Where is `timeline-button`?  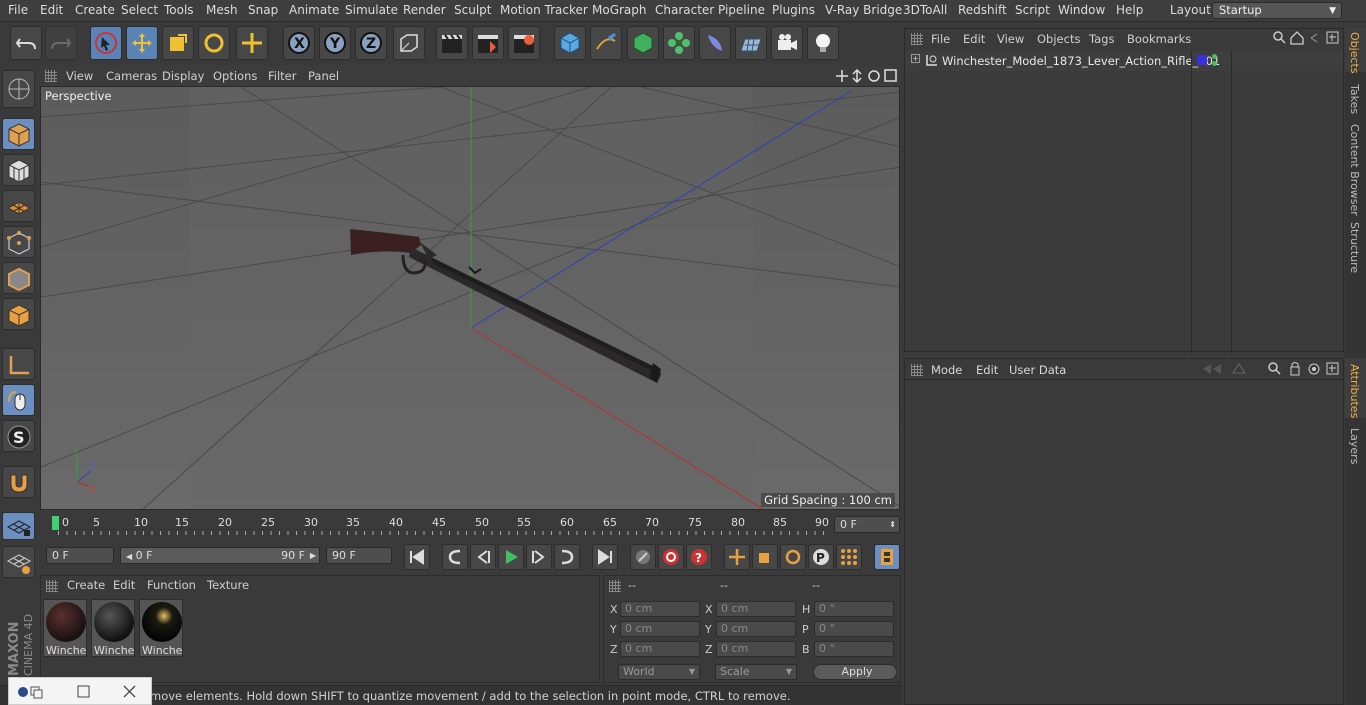 timeline-button is located at coordinates (887, 557).